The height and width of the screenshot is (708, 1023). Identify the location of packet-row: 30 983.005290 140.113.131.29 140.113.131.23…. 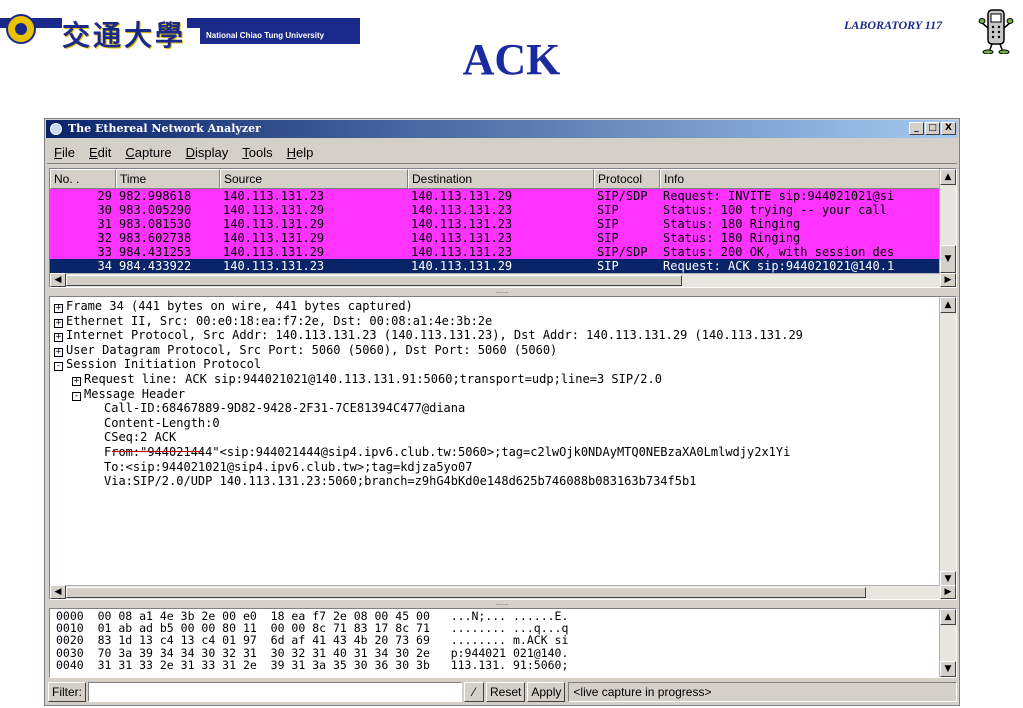
(496, 210).